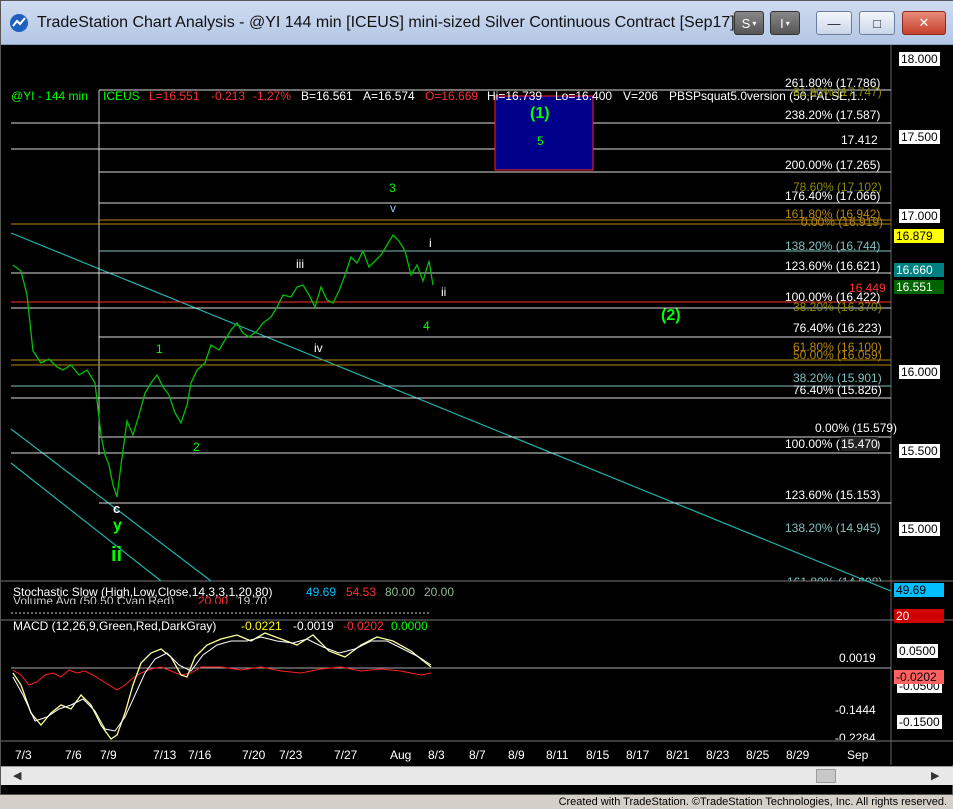 This screenshot has width=953, height=809. I want to click on volume-value: 20.00, so click(213, 599).